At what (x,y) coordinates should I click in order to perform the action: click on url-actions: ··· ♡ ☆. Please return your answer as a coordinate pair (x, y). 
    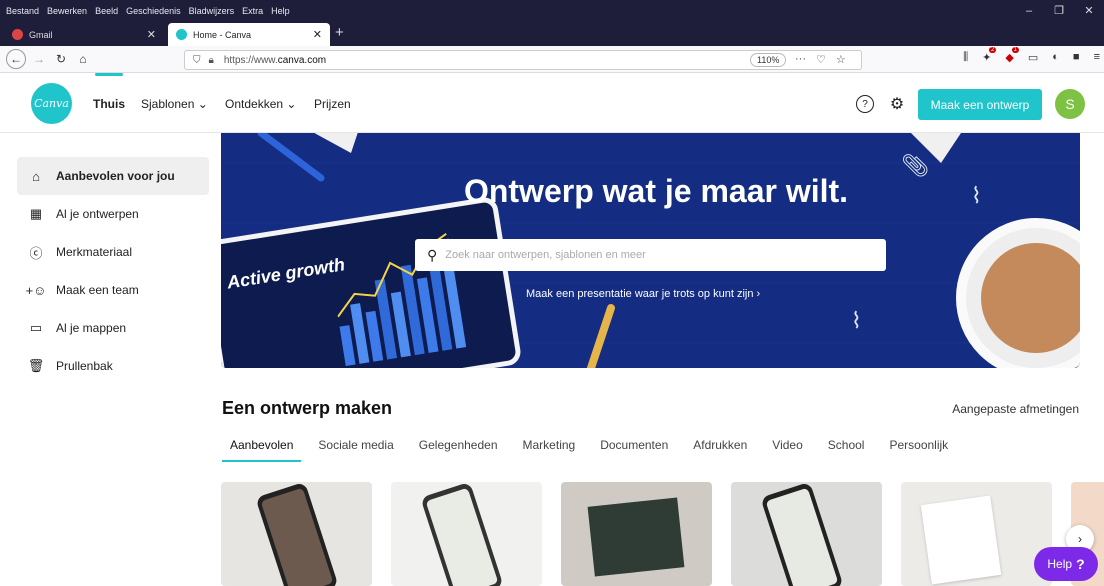
    Looking at the image, I should click on (820, 59).